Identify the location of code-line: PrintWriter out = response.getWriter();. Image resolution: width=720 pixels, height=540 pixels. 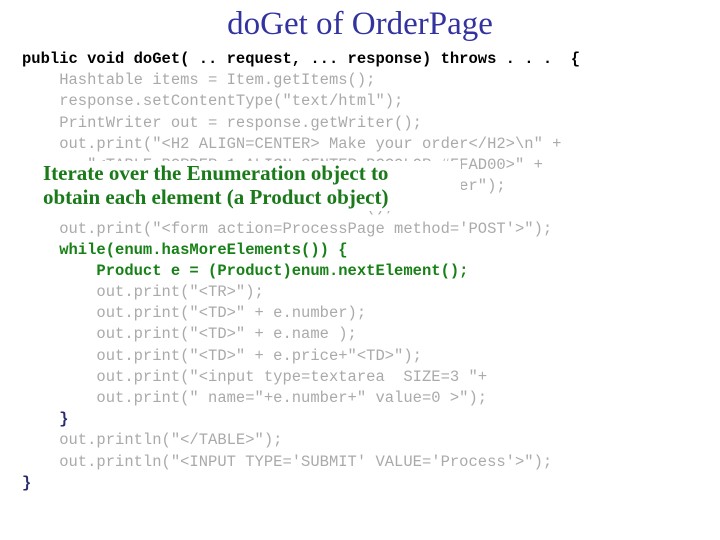
(222, 122).